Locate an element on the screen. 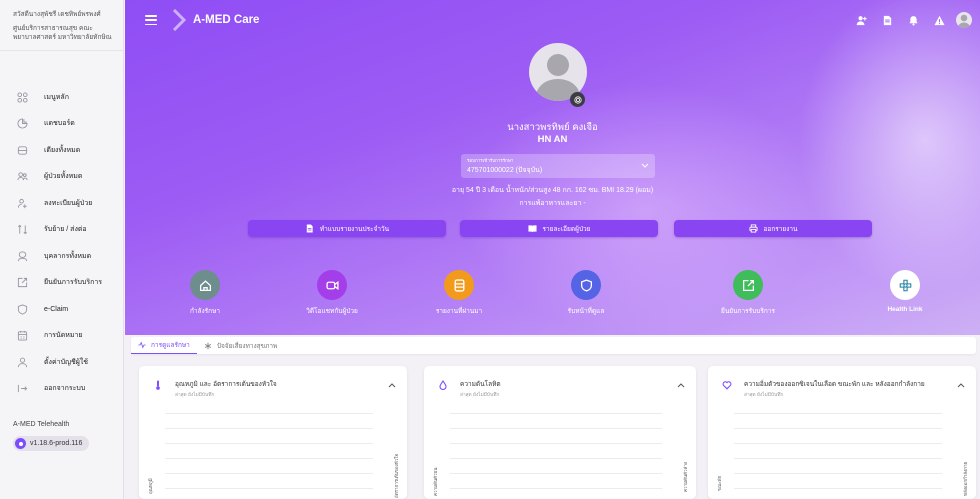 Image resolution: width=980 pixels, height=499 pixels. bed-icon is located at coordinates (22, 150).